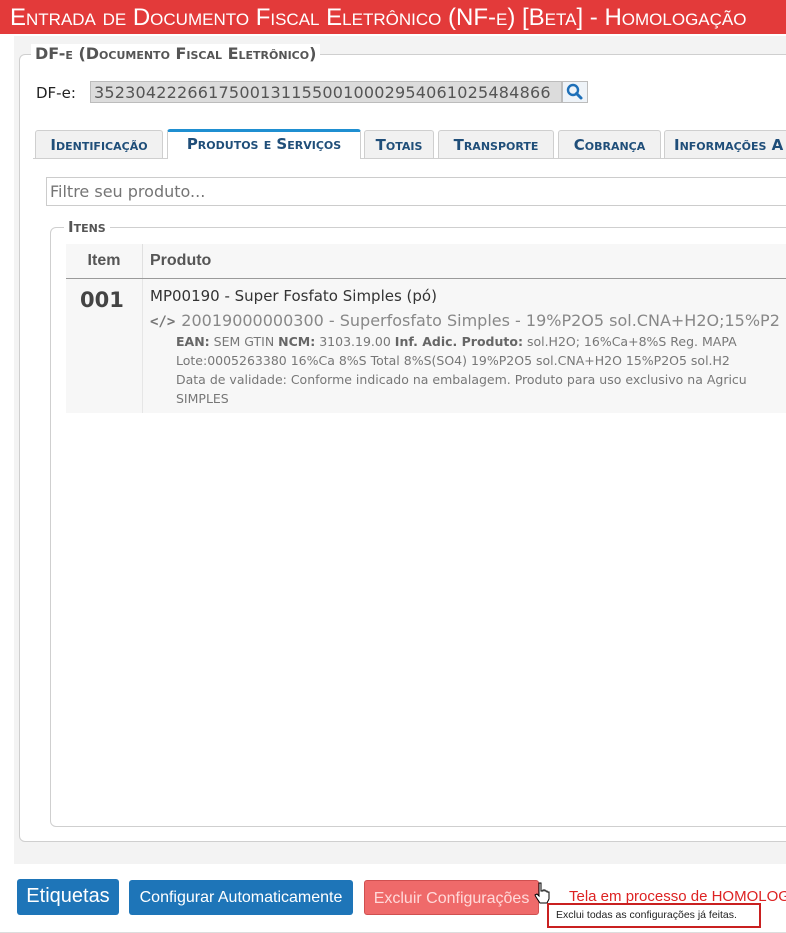 The height and width of the screenshot is (933, 786). I want to click on excluir-configuracoes-button: Excluir Configurações, so click(451, 897).